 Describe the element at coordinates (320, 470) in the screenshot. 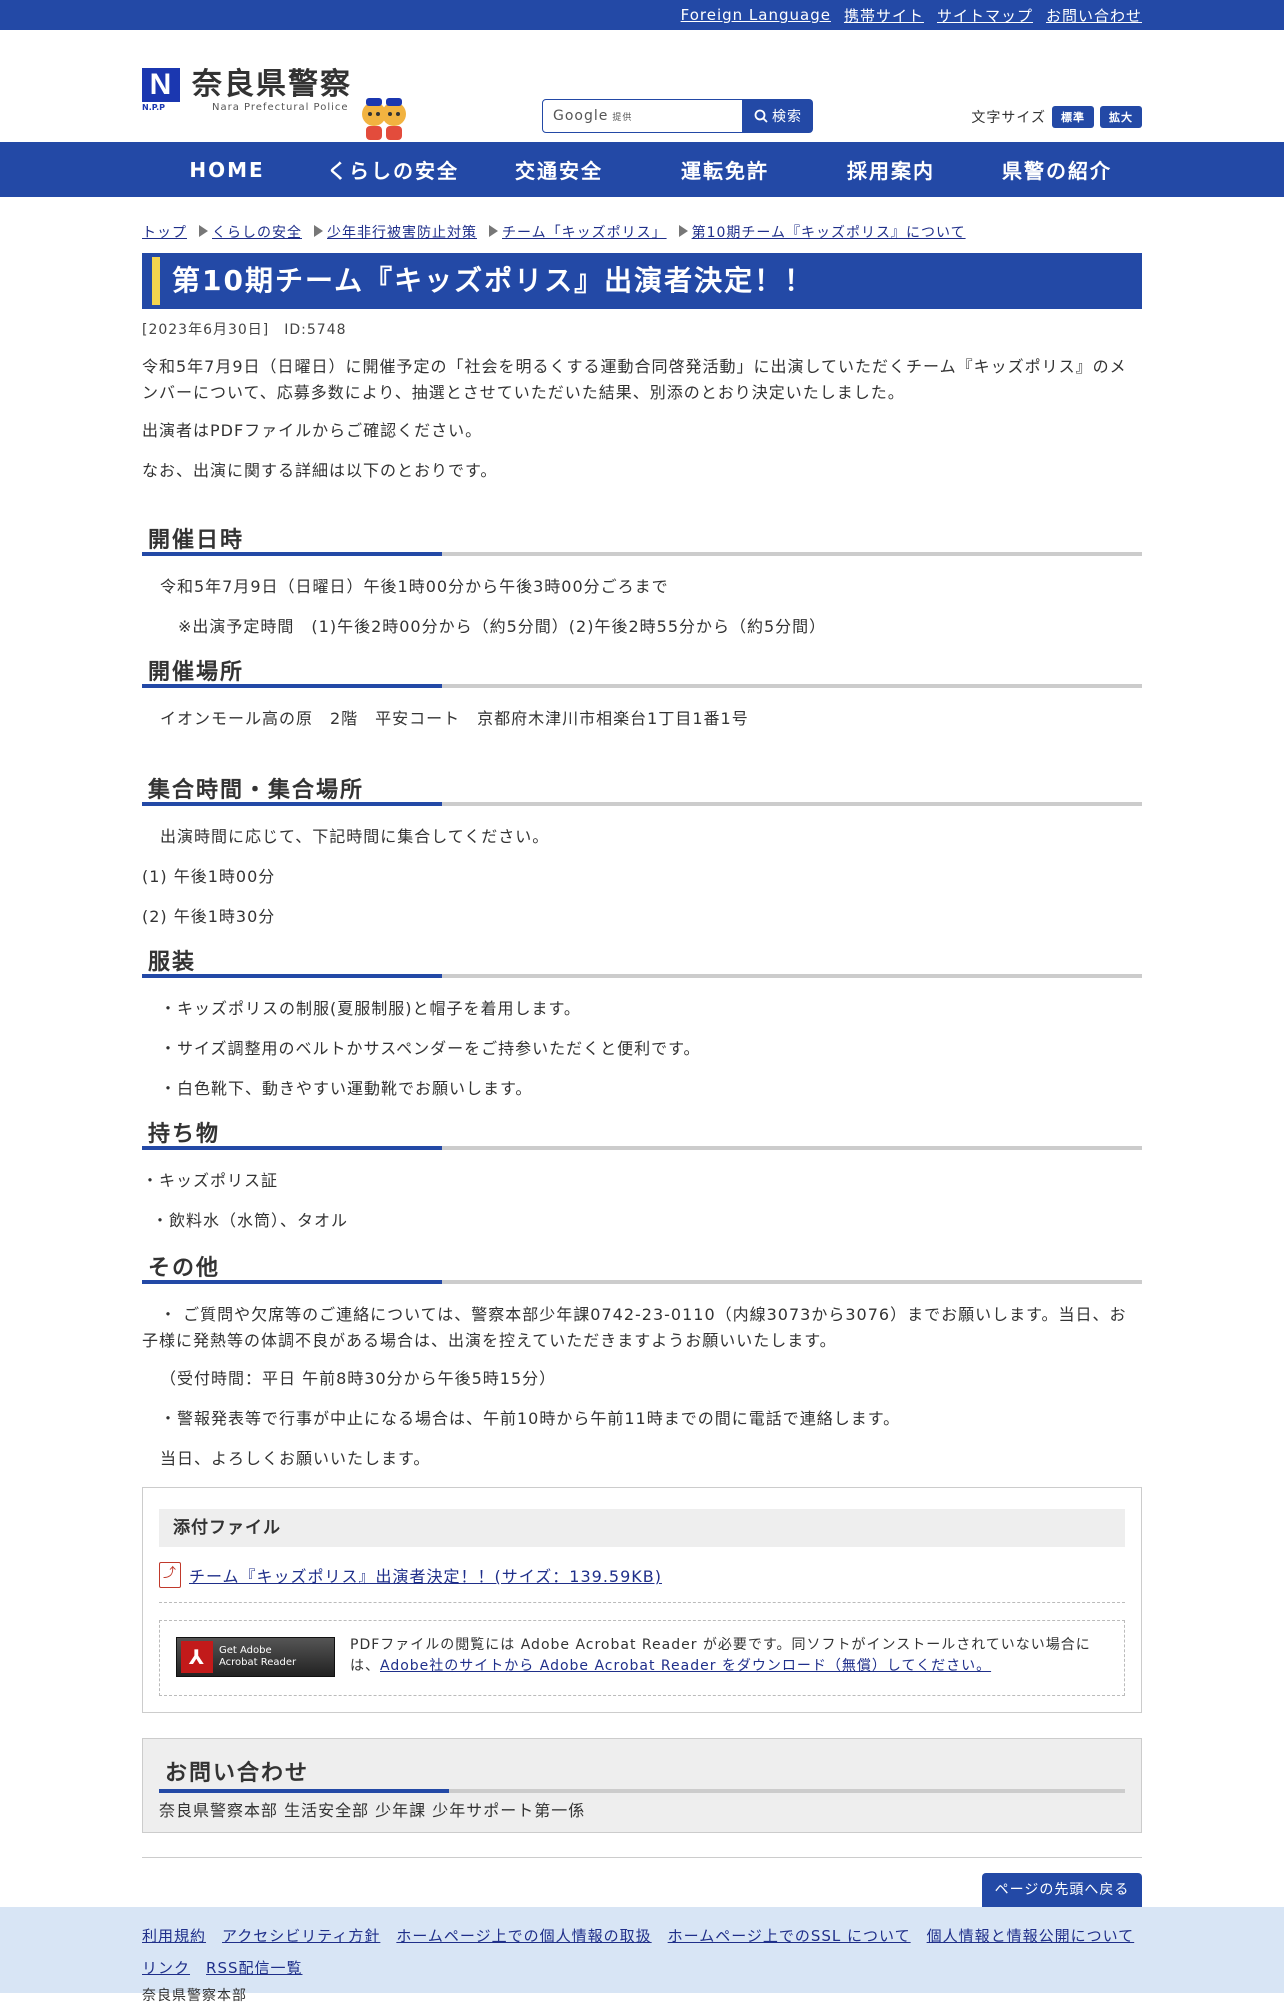

I see `intro-paragraph-3: なお、出演に関する詳細は以下のとおりです。` at that location.